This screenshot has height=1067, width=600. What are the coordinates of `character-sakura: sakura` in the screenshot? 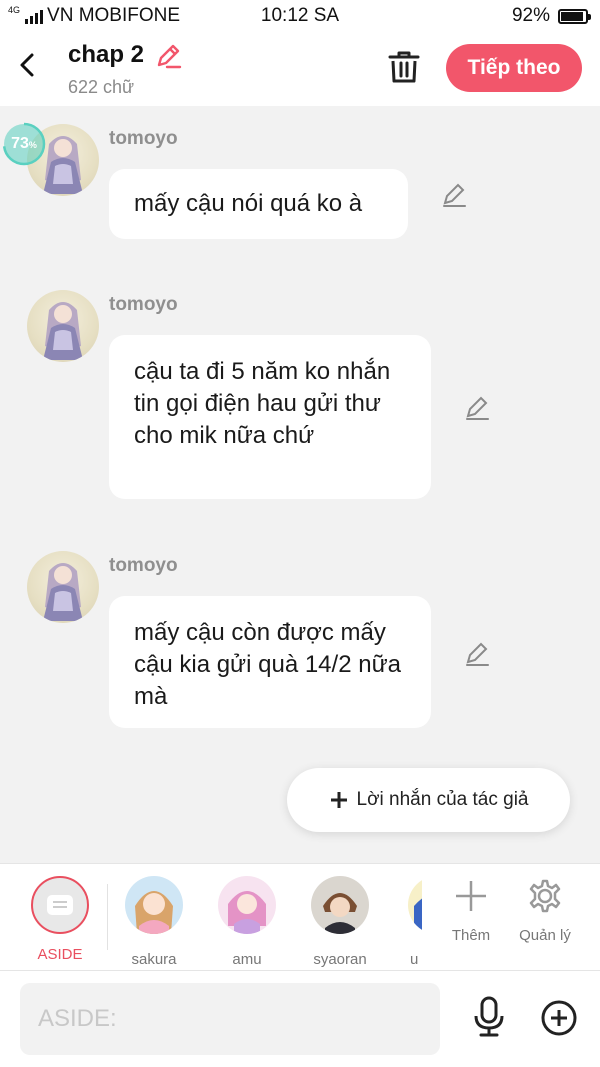 It's located at (154, 921).